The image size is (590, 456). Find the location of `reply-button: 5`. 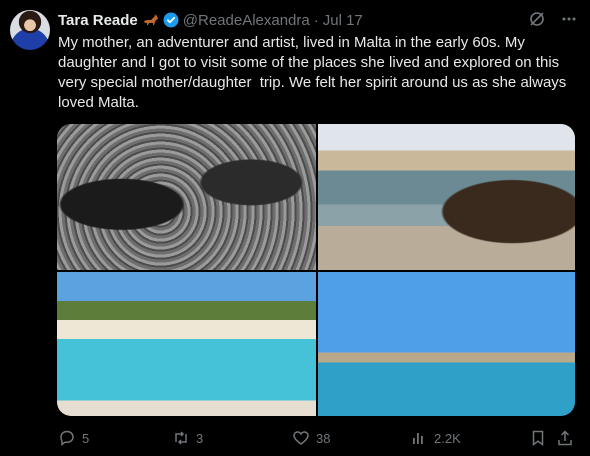

reply-button: 5 is located at coordinates (73, 438).